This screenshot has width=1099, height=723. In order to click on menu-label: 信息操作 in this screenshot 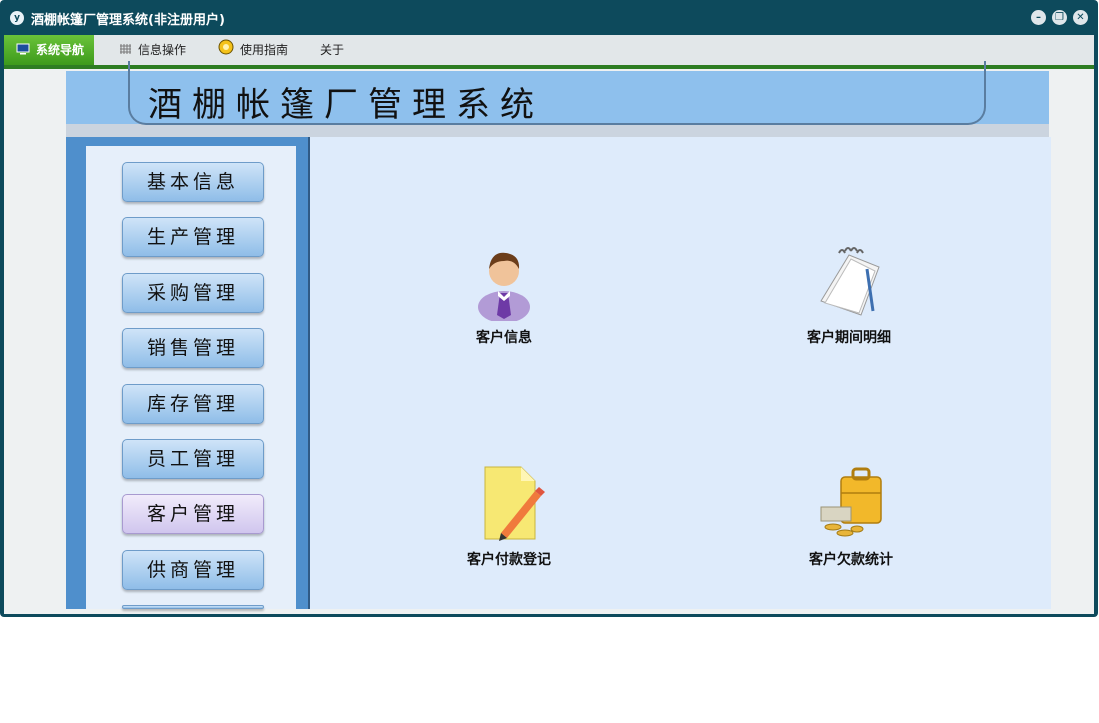, I will do `click(162, 50)`.